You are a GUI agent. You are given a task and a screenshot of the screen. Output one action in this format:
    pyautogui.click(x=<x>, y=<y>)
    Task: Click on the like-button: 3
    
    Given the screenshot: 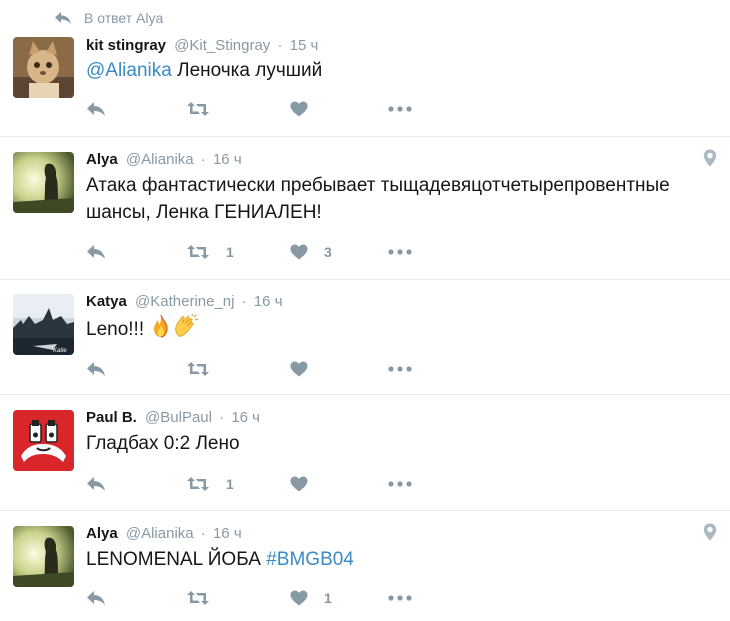 What is the action you would take?
    pyautogui.click(x=311, y=252)
    